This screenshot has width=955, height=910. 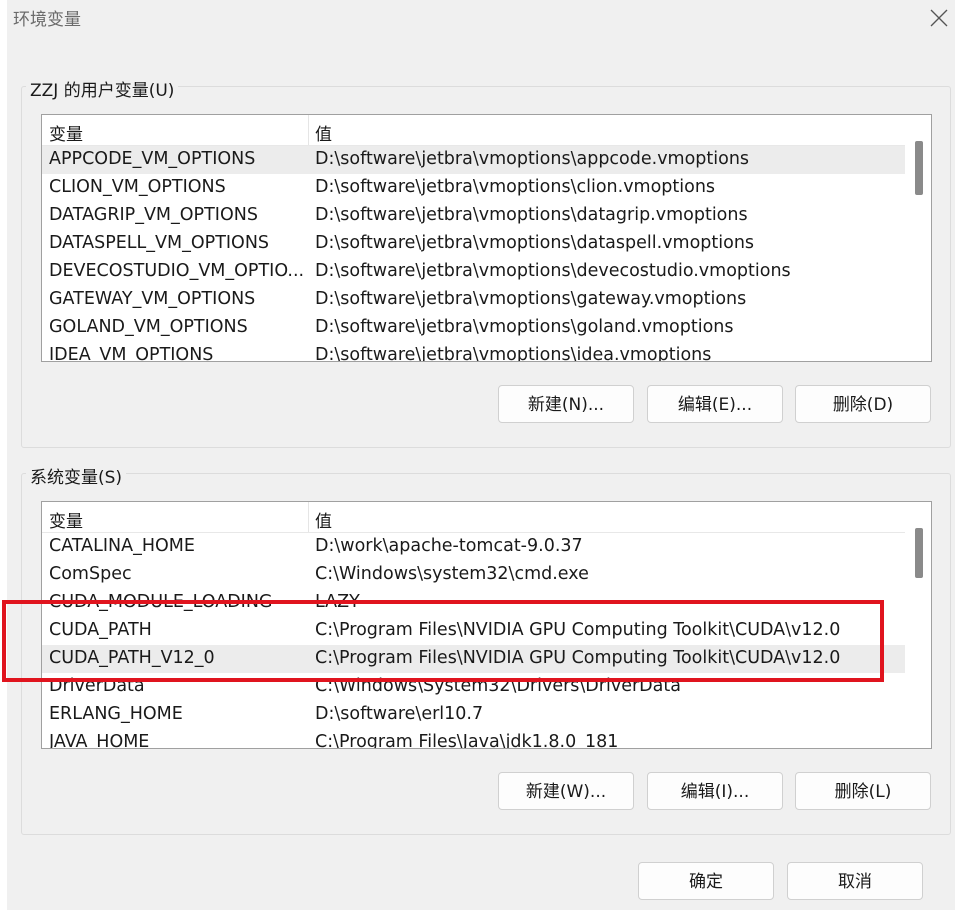 What do you see at coordinates (449, 546) in the screenshot?
I see `variable-value: D:\work\apache-tomcat-9.0.37` at bounding box center [449, 546].